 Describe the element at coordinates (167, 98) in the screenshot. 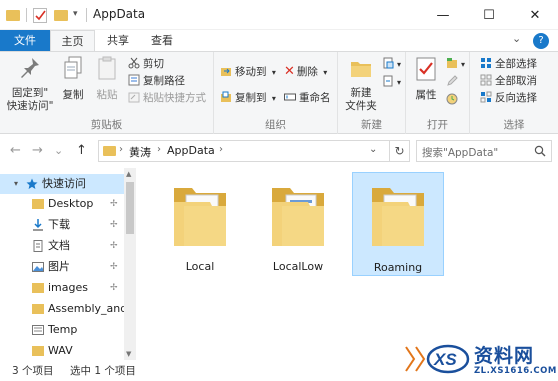

I see `paste-shortcut-button: 粘贴快捷方式` at that location.